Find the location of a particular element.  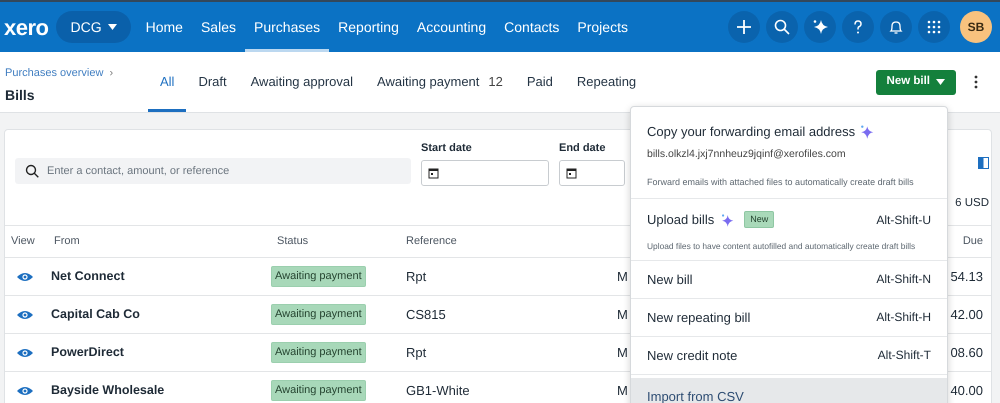

menu-item: New bill Alt-Shift-N is located at coordinates (789, 279).